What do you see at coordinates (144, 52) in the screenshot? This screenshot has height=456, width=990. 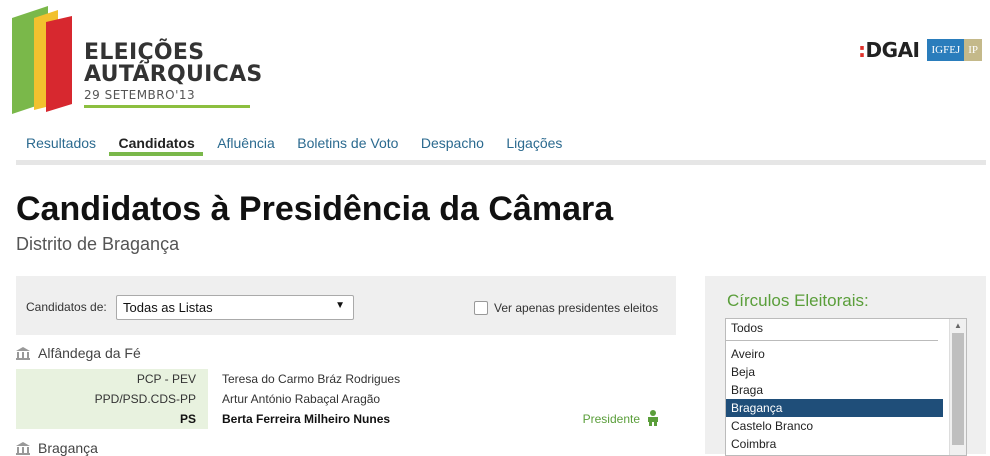 I see `logo-title-line1: ELEIÇÕES` at bounding box center [144, 52].